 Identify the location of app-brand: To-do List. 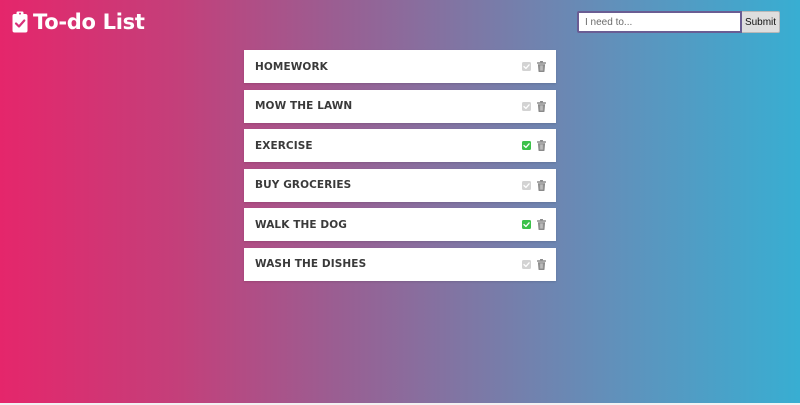
(78, 22).